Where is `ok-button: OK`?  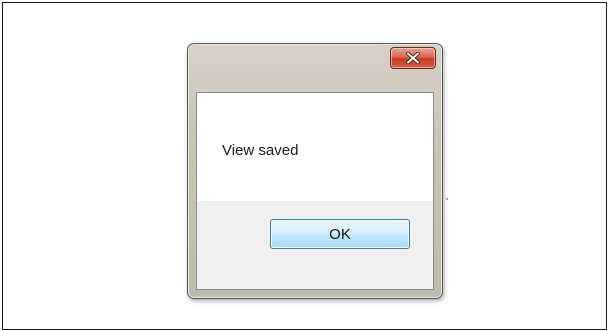 ok-button: OK is located at coordinates (340, 234).